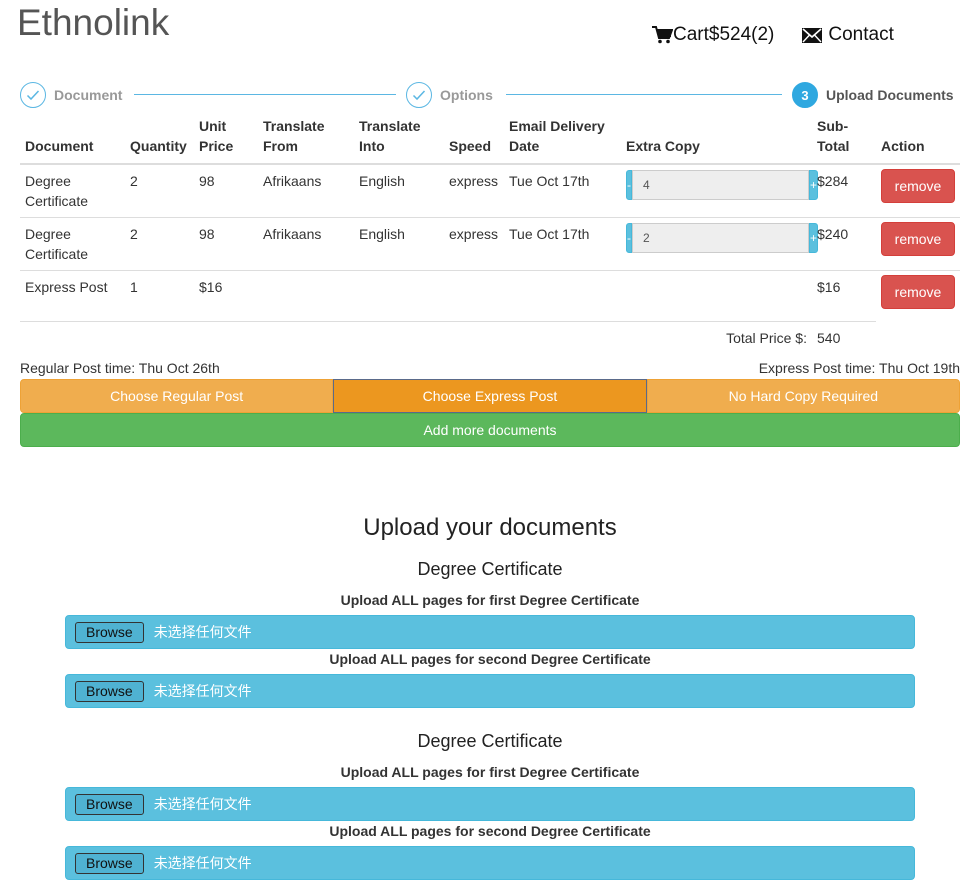 Image resolution: width=980 pixels, height=886 pixels. I want to click on cell-quantity: 1, so click(159, 296).